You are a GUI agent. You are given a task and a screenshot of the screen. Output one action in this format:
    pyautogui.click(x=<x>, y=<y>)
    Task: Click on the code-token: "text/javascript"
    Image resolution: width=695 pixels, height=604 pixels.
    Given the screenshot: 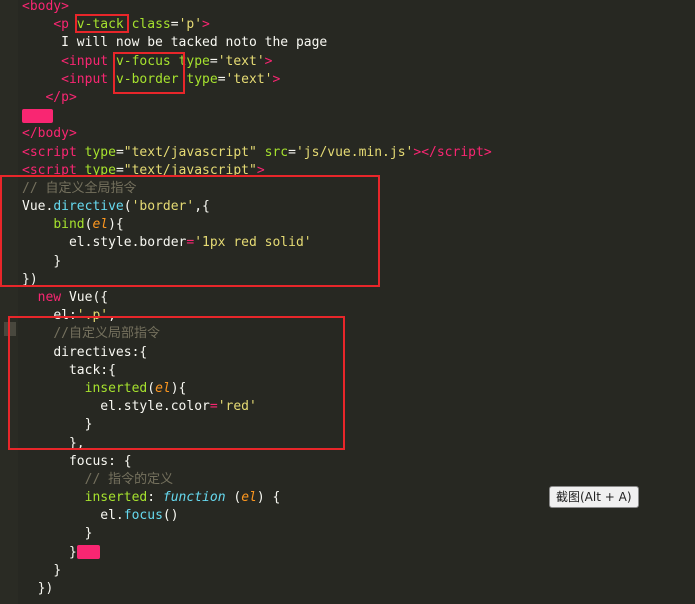 What is the action you would take?
    pyautogui.click(x=190, y=152)
    